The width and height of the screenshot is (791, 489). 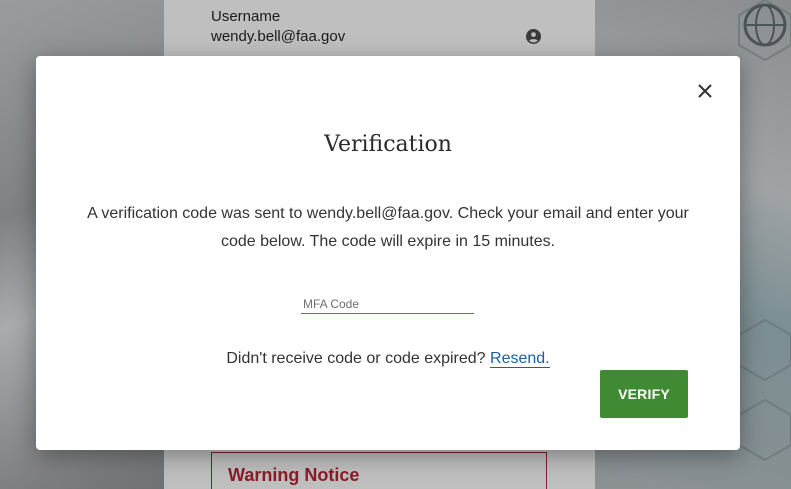 I want to click on verify-button: VERIFY, so click(x=644, y=394).